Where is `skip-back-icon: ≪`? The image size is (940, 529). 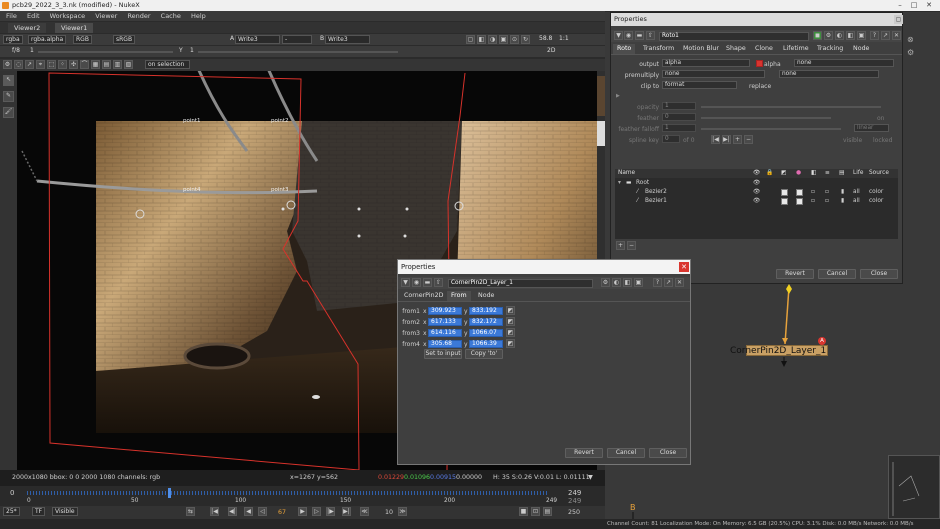
skip-back-icon: ≪ is located at coordinates (364, 511).